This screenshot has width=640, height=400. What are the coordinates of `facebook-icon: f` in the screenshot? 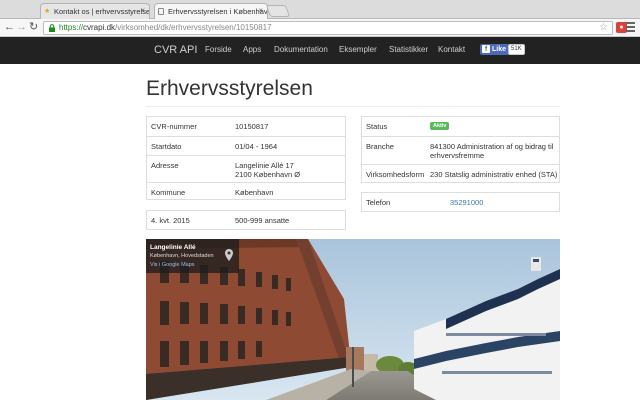 It's located at (486, 49).